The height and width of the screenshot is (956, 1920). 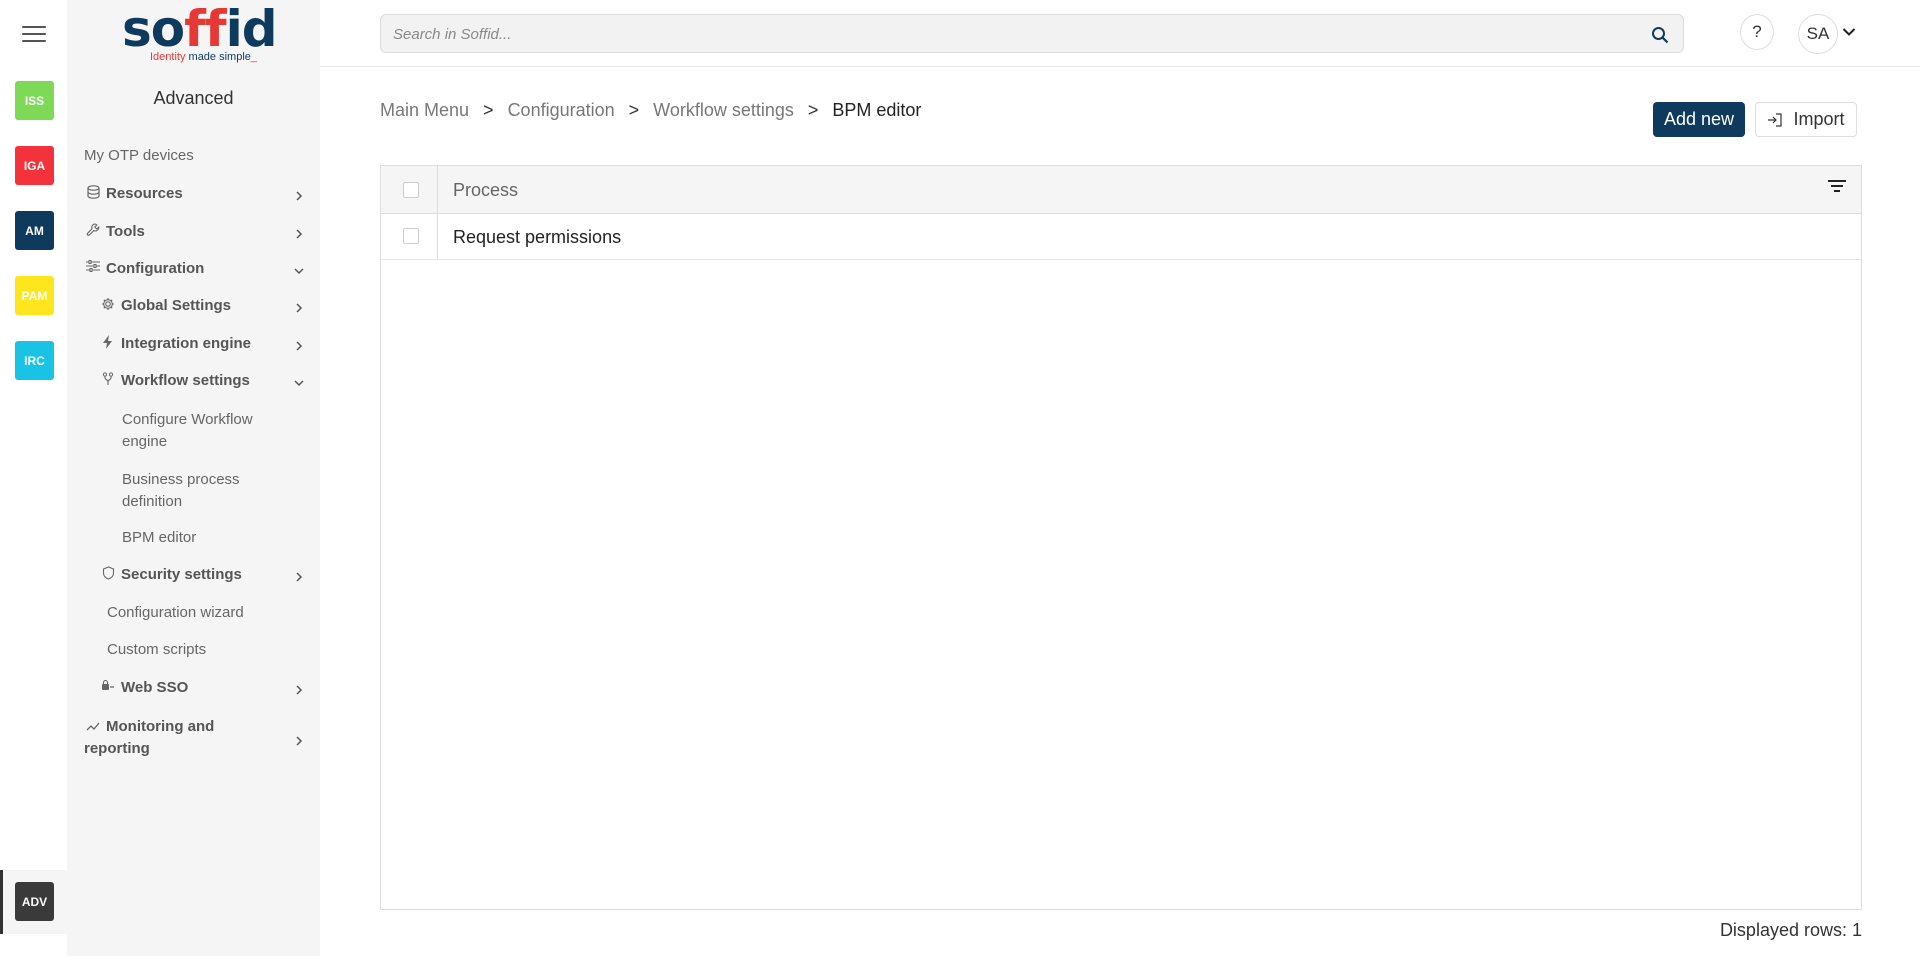 What do you see at coordinates (206, 380) in the screenshot?
I see `sidebar-item-workflow-settings: Workflow settings` at bounding box center [206, 380].